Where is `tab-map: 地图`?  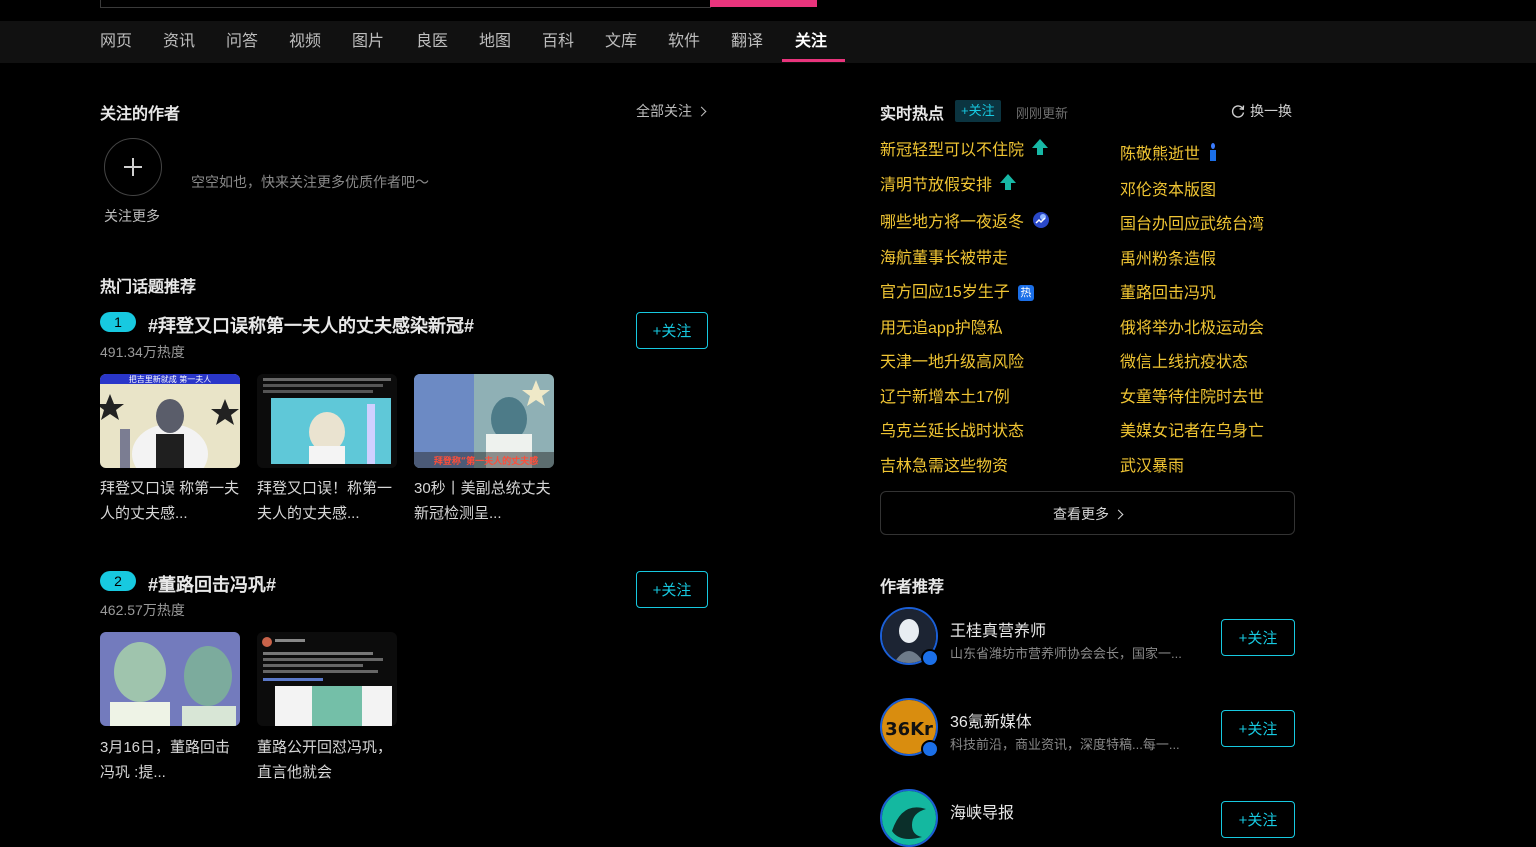 tab-map: 地图 is located at coordinates (495, 42).